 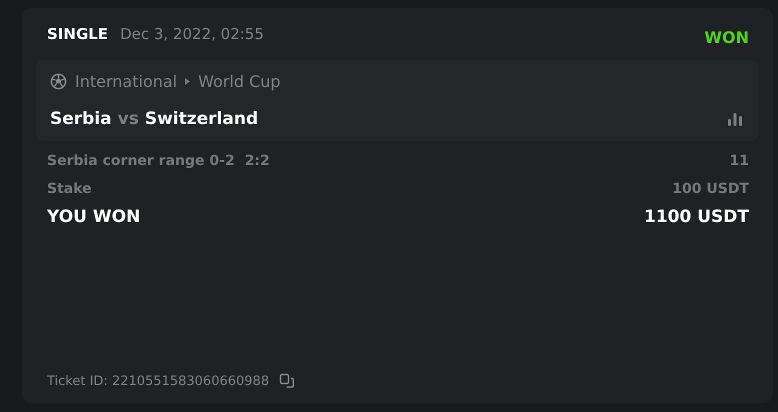 I want to click on caret-icon, so click(x=187, y=81).